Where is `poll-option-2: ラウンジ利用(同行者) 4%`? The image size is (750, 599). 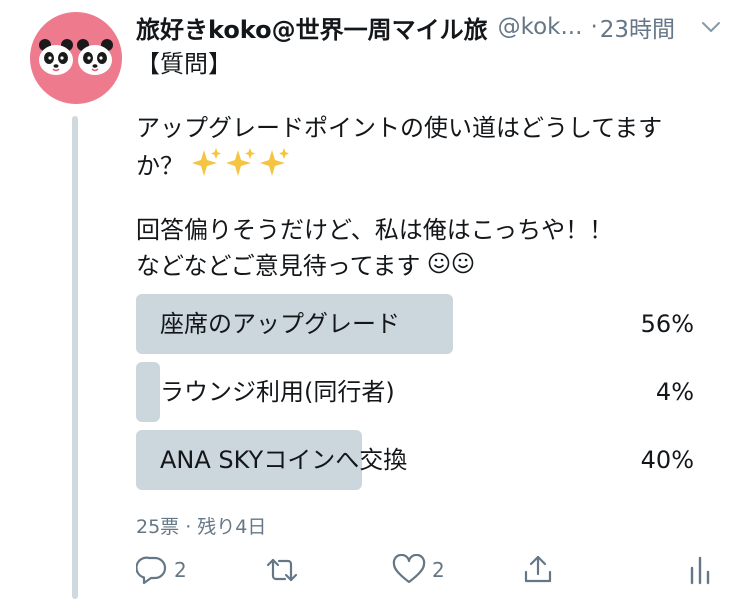
poll-option-2: ラウンジ利用(同行者) 4% is located at coordinates (419, 392).